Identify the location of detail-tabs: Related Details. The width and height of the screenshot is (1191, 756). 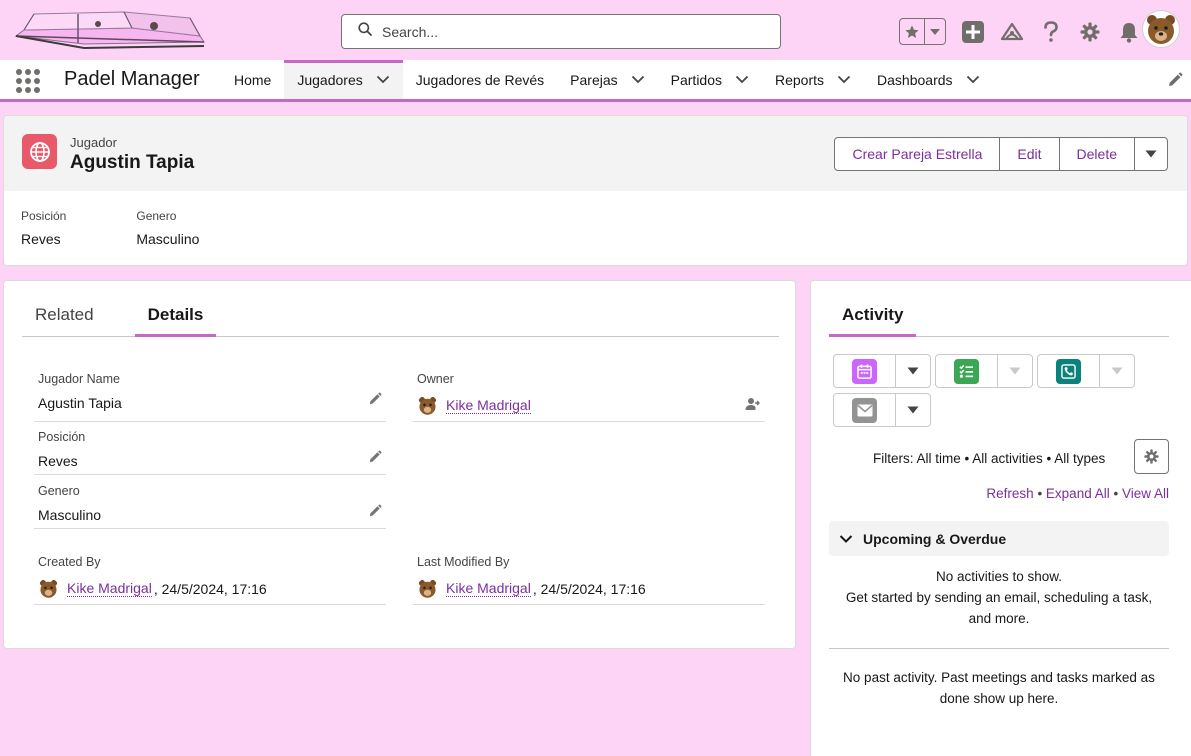
(400, 321).